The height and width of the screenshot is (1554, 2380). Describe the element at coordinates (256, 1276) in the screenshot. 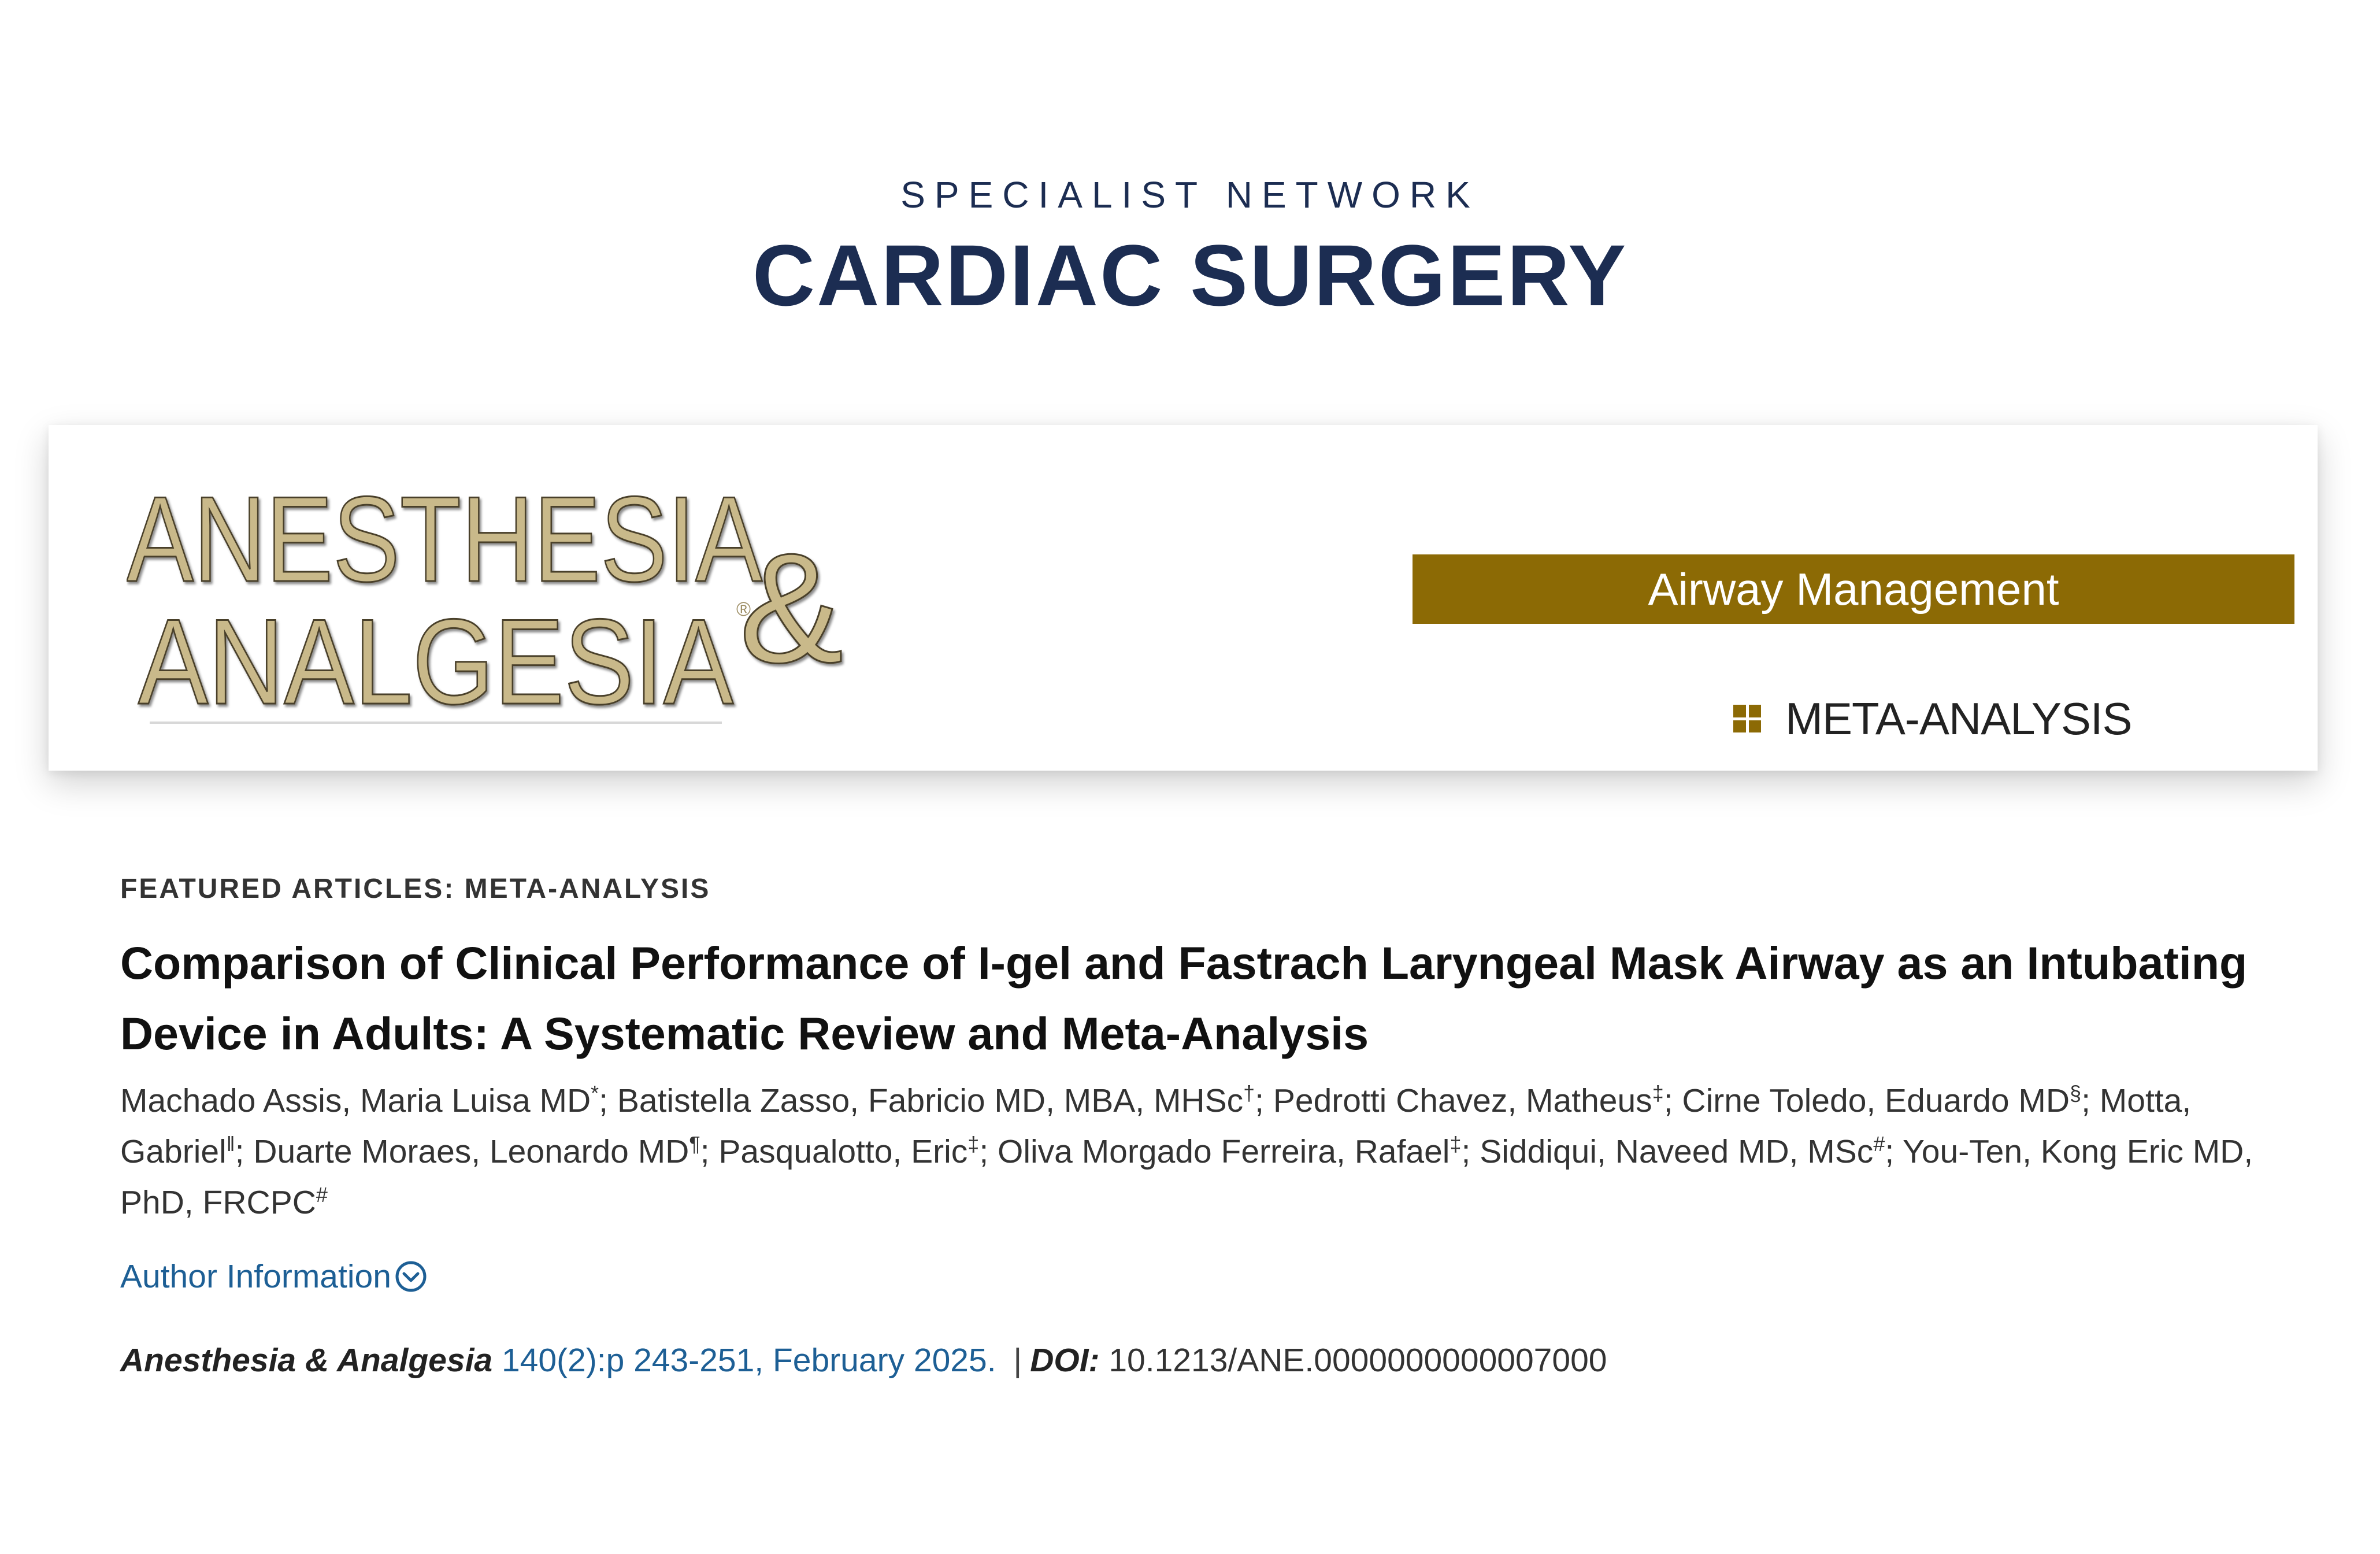

I see `author-information-label: Author Information` at that location.